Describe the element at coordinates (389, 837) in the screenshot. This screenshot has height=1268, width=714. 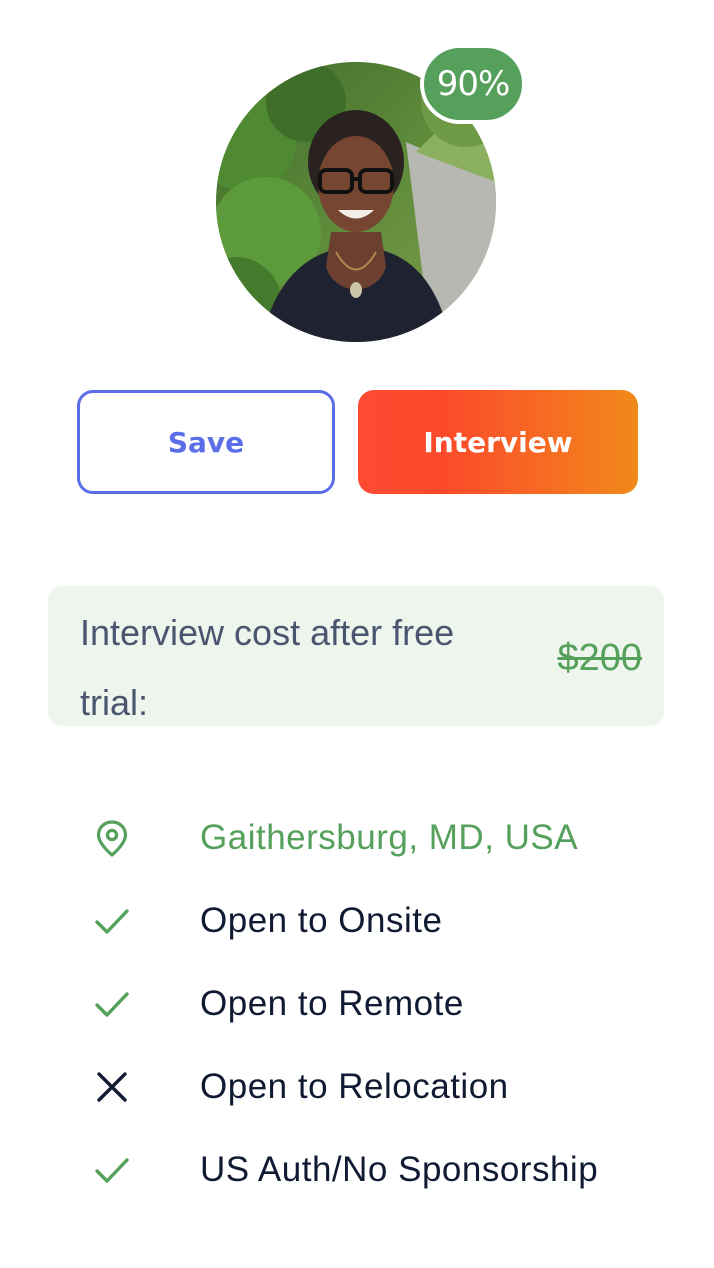
I see `attribute-text: Gaithersburg, MD, USA` at that location.